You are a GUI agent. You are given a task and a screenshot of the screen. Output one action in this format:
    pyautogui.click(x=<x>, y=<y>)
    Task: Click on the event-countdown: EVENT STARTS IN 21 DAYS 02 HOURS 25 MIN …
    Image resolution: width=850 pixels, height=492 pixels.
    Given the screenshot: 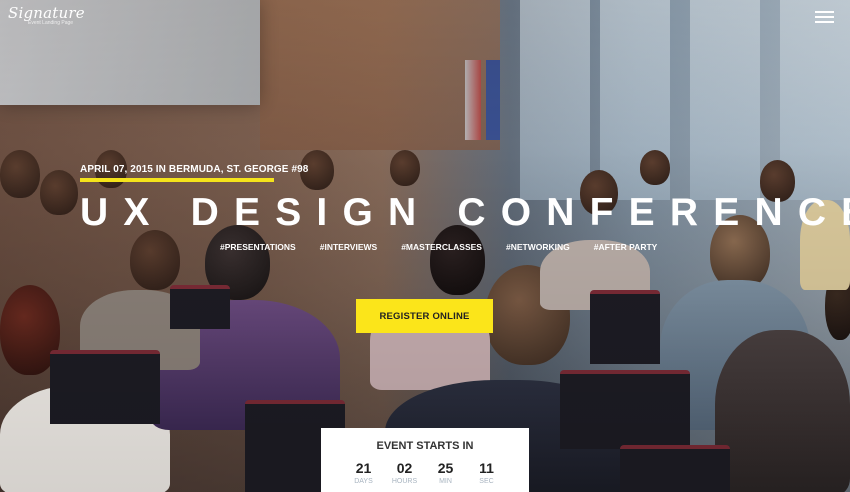 What is the action you would take?
    pyautogui.click(x=425, y=460)
    